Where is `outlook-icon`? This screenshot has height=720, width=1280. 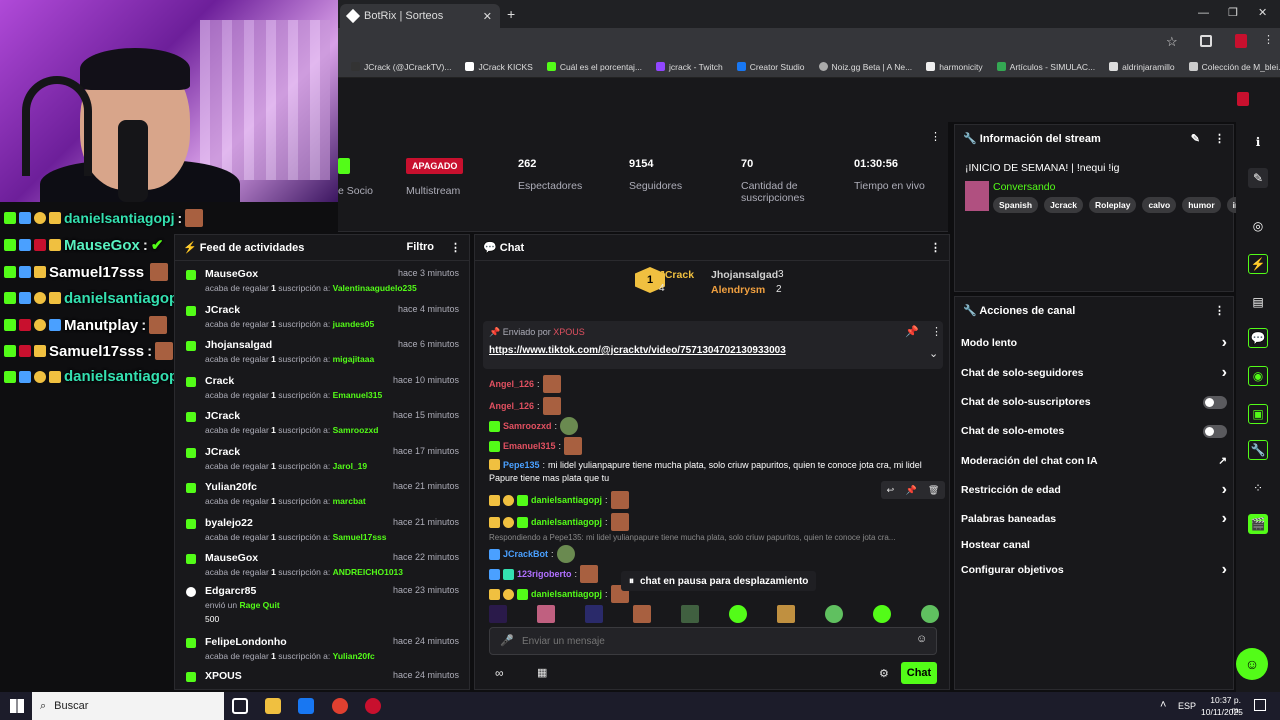 outlook-icon is located at coordinates (306, 706).